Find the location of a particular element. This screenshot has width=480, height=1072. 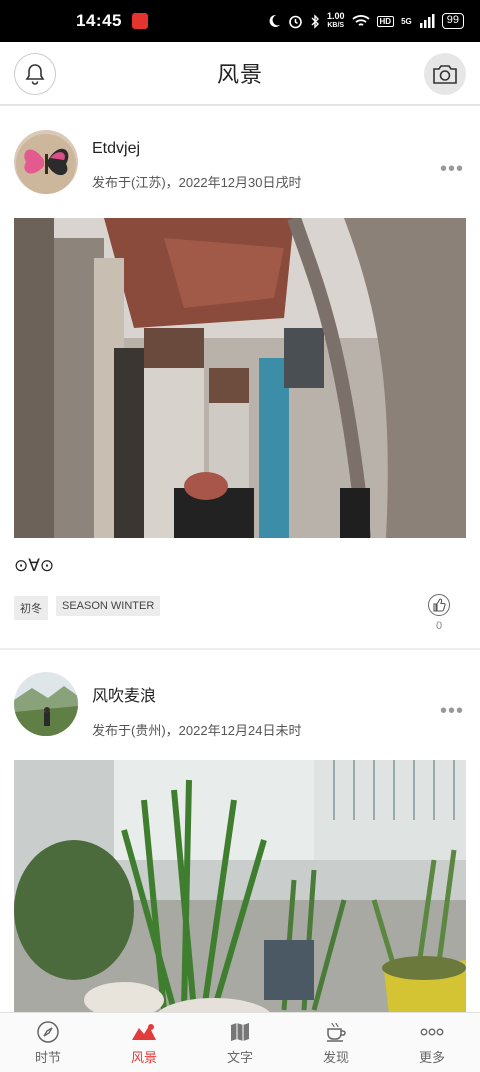

net-speed: 1.00 KB/S is located at coordinates (335, 20).